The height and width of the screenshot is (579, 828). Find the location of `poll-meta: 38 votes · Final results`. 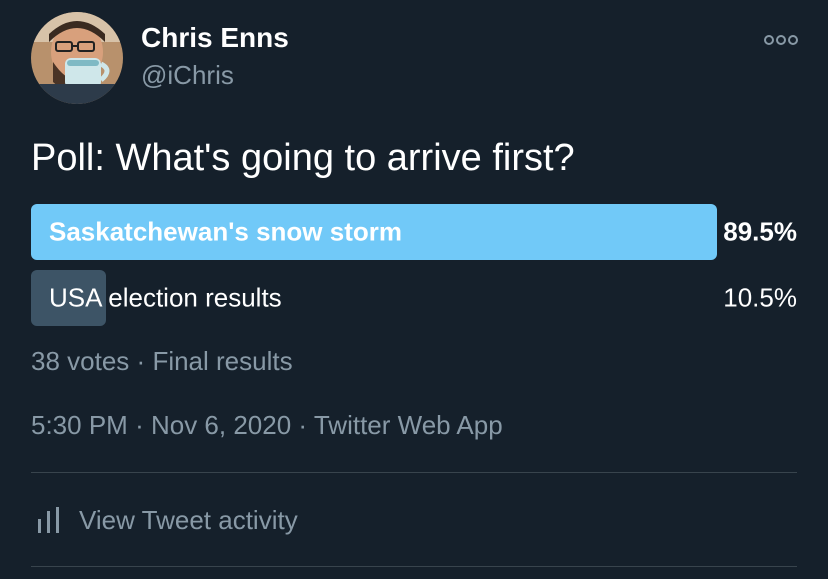

poll-meta: 38 votes · Final results is located at coordinates (162, 361).